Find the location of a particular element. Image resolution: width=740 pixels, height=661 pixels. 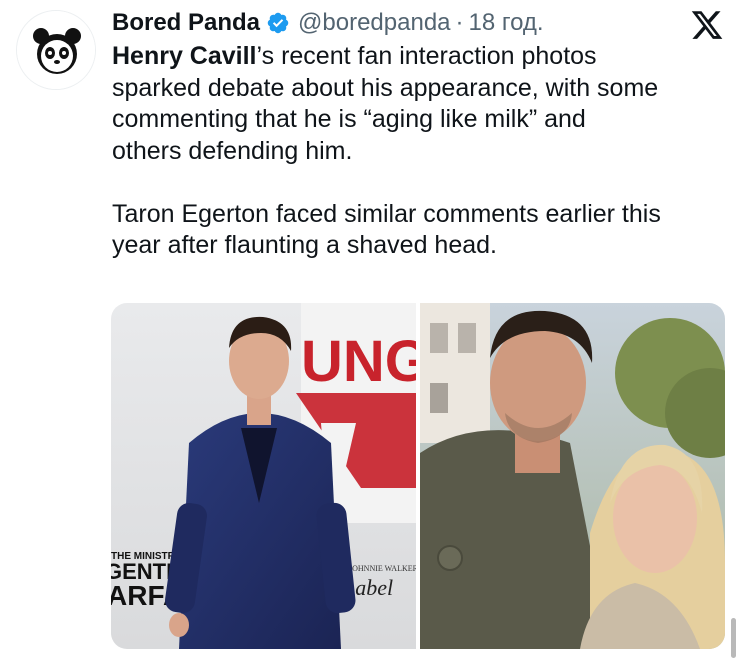

scrollbar-thumb is located at coordinates (733, 638).